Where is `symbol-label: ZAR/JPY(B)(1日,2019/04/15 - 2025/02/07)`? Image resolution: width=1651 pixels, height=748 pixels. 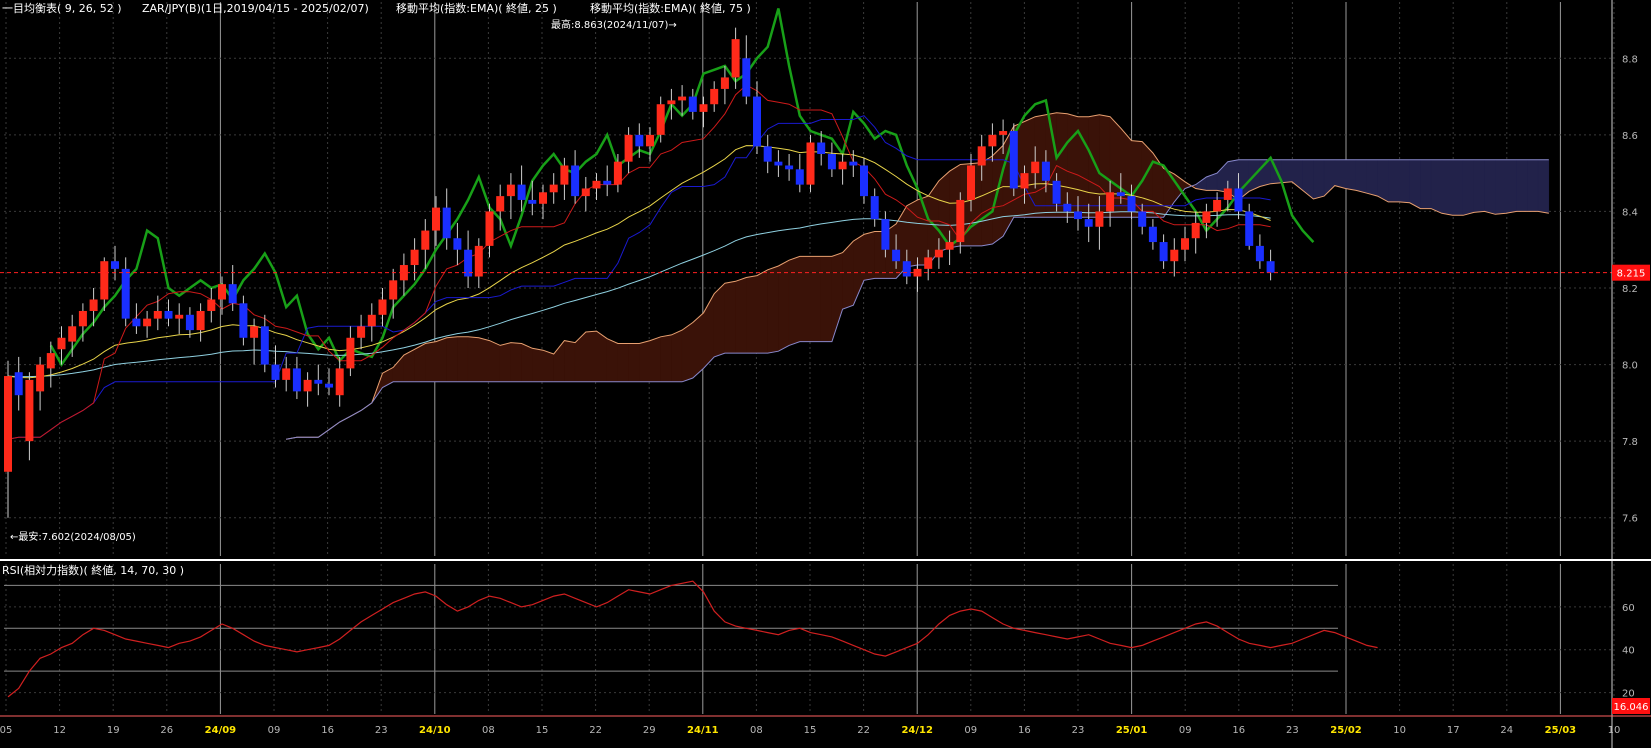 symbol-label: ZAR/JPY(B)(1日,2019/04/15 - 2025/02/07) is located at coordinates (255, 8).